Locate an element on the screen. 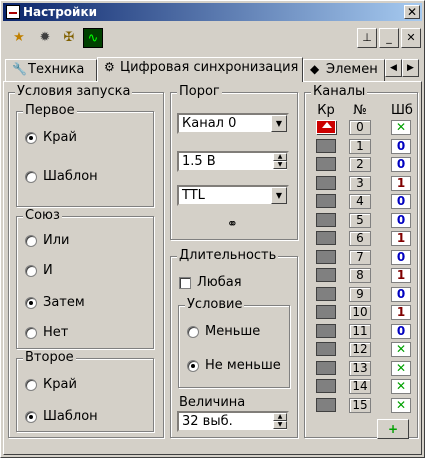  group-title: Союз is located at coordinates (42, 215).